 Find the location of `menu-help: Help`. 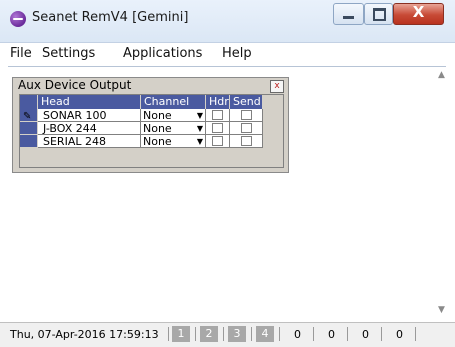

menu-help: Help is located at coordinates (237, 53).